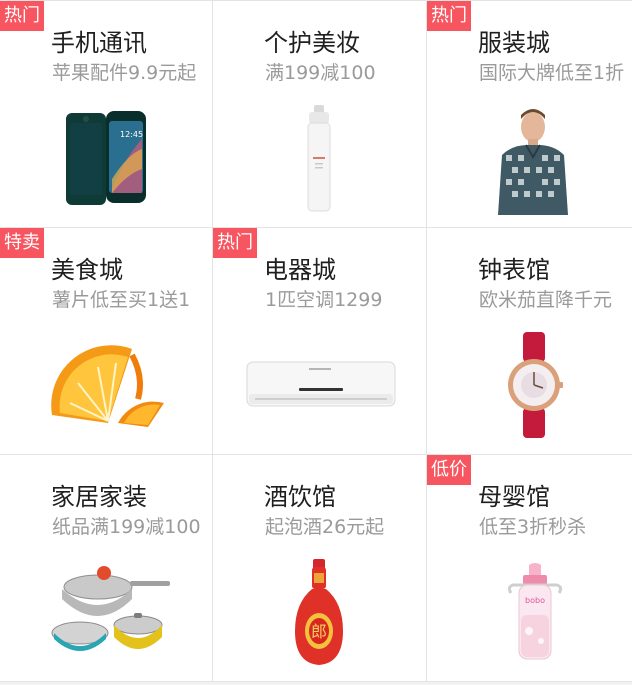 Image resolution: width=632 pixels, height=685 pixels. What do you see at coordinates (319, 612) in the screenshot?
I see `liquor-bottle-icon: 郎` at bounding box center [319, 612].